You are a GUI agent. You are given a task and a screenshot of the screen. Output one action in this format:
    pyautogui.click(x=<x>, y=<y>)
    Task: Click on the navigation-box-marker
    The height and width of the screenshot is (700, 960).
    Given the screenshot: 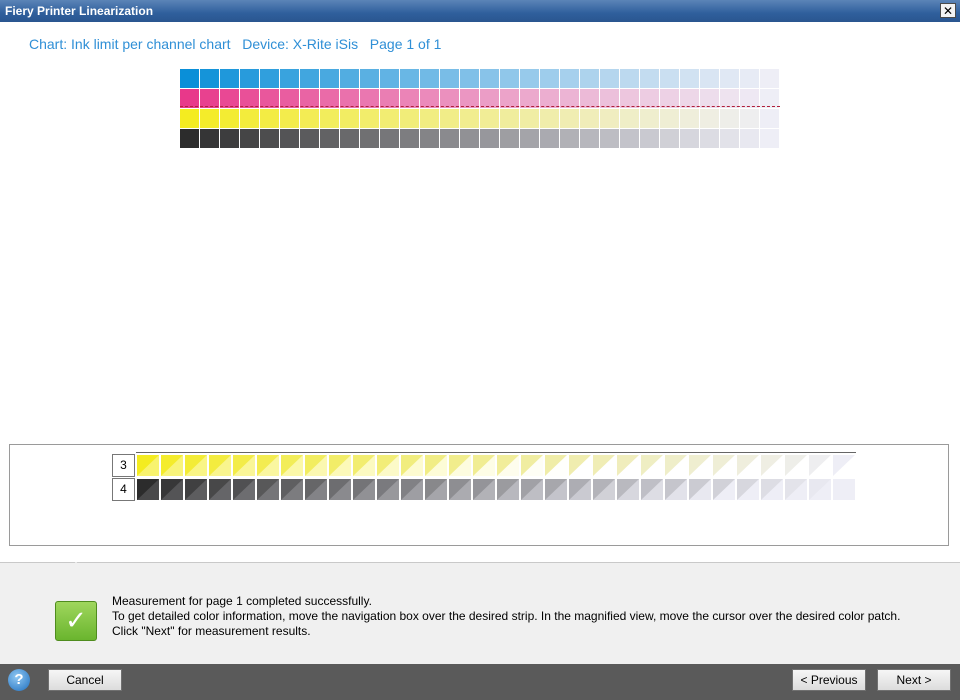 What is the action you would take?
    pyautogui.click(x=480, y=106)
    